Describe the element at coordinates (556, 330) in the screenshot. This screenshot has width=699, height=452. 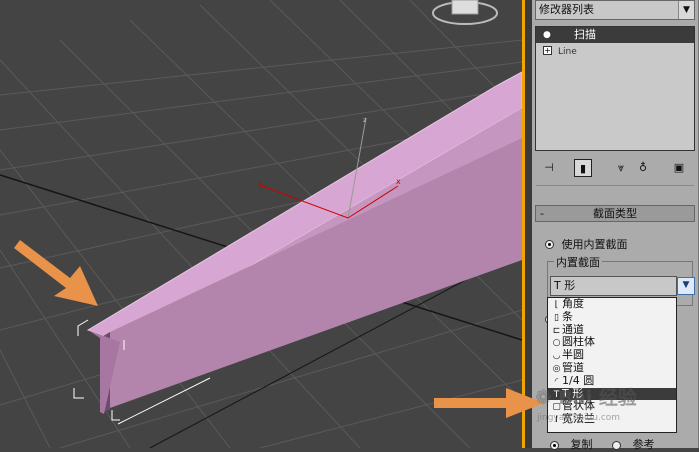
I see `channel-icon: ⊏` at that location.